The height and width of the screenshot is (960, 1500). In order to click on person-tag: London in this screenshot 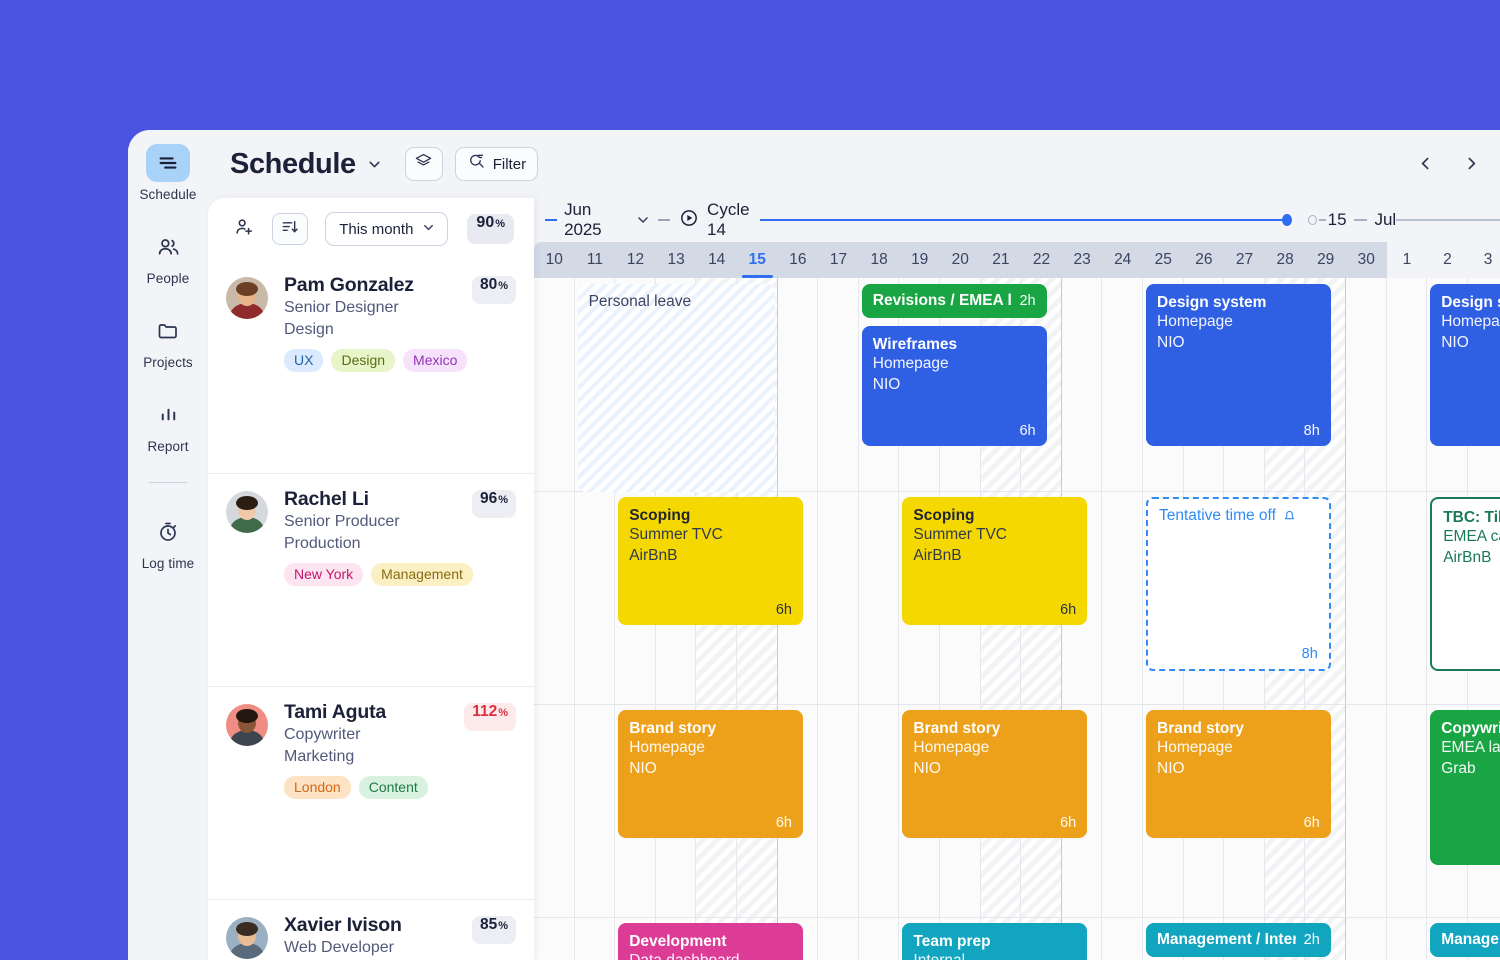, I will do `click(317, 788)`.